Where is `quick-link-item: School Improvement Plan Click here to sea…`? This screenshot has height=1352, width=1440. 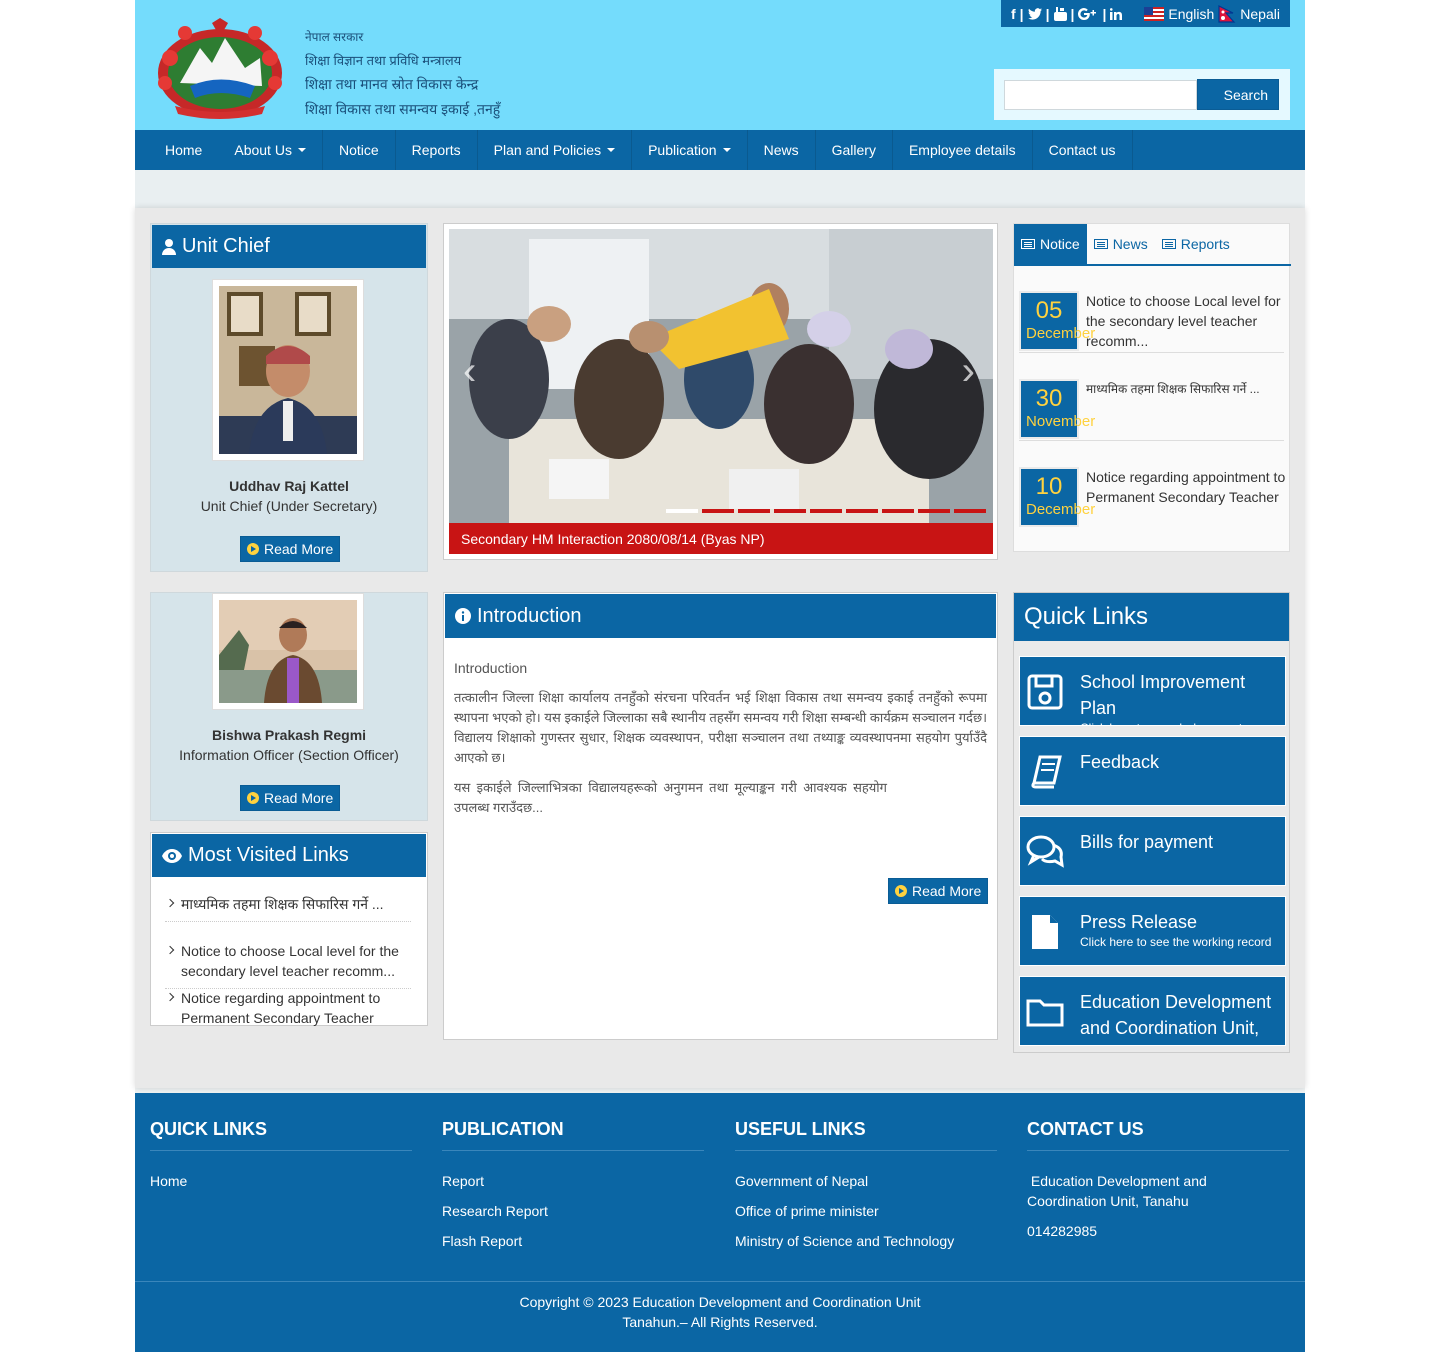
quick-link-item: School Improvement Plan Click here to sea… is located at coordinates (1152, 691).